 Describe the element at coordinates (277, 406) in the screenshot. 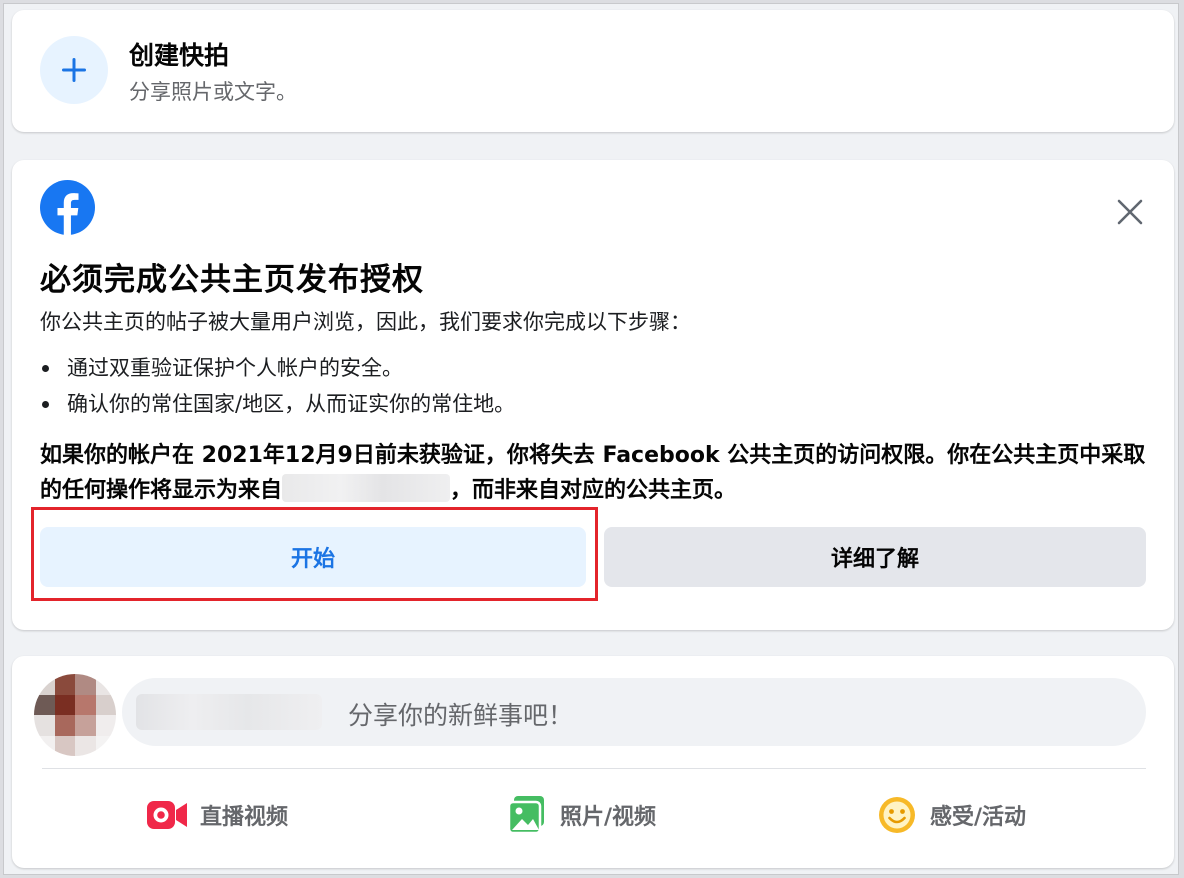

I see `step-item: 确认你的常住国家/地区，从而证实你的常住地。` at that location.